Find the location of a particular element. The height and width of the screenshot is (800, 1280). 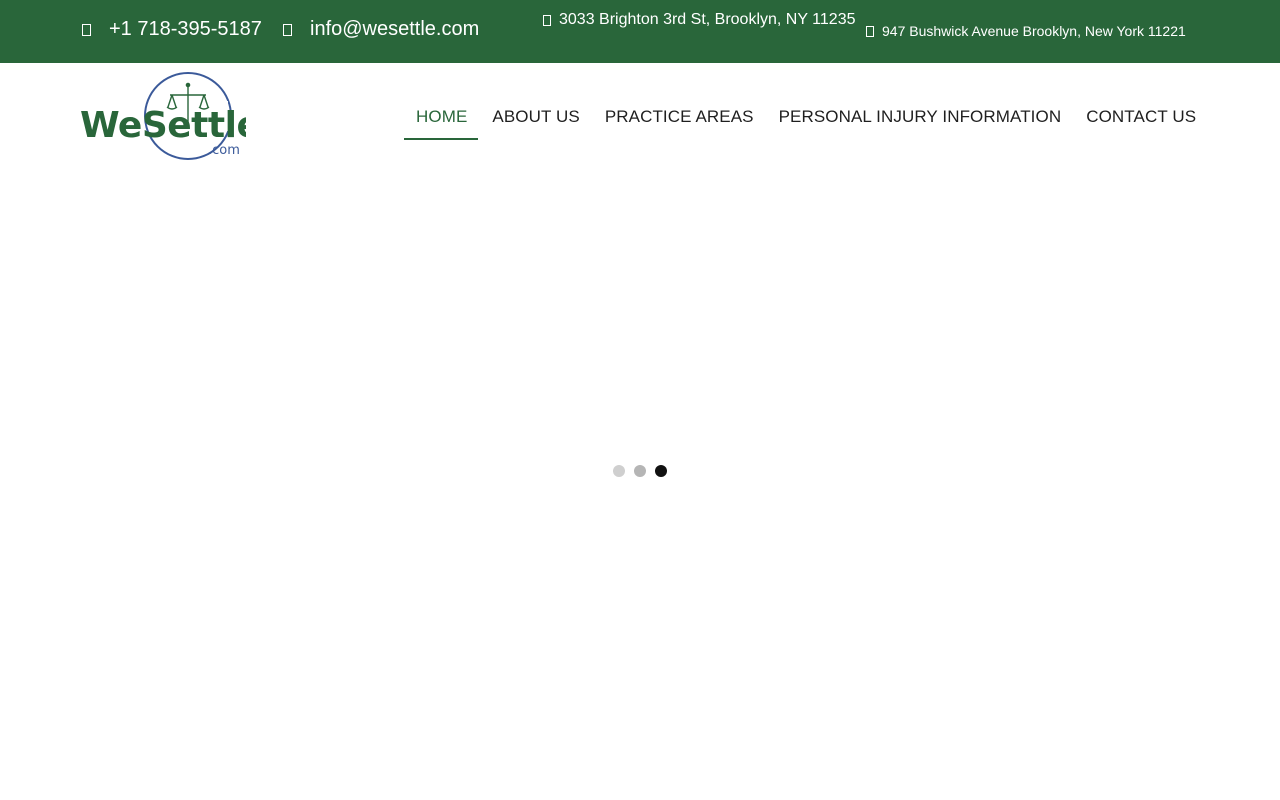

address-primary: 3033 Brighton 3rd St, Brooklyn, NY 11235 is located at coordinates (699, 20).